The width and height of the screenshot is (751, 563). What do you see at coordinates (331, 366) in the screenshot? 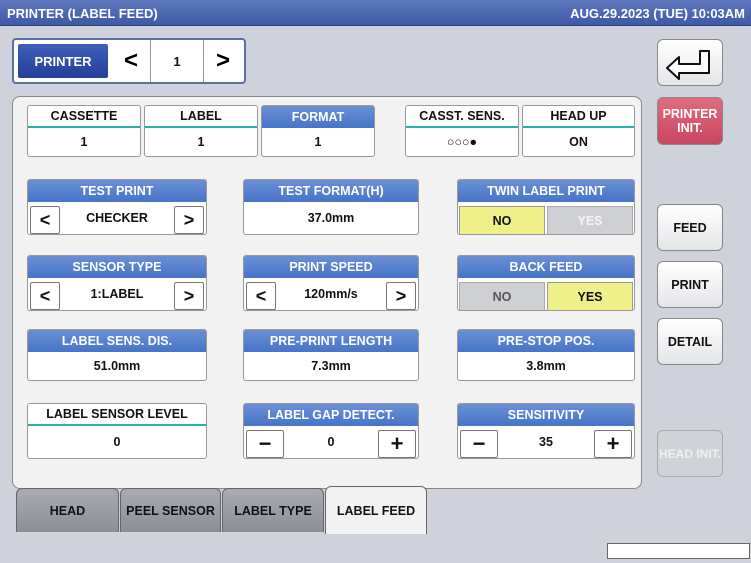
I see `pre-print-length-value: 7.3mm` at bounding box center [331, 366].